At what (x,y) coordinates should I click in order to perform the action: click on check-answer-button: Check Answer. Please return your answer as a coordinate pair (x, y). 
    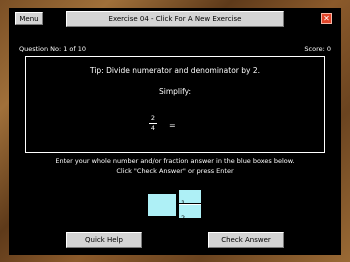
    Looking at the image, I should click on (246, 240).